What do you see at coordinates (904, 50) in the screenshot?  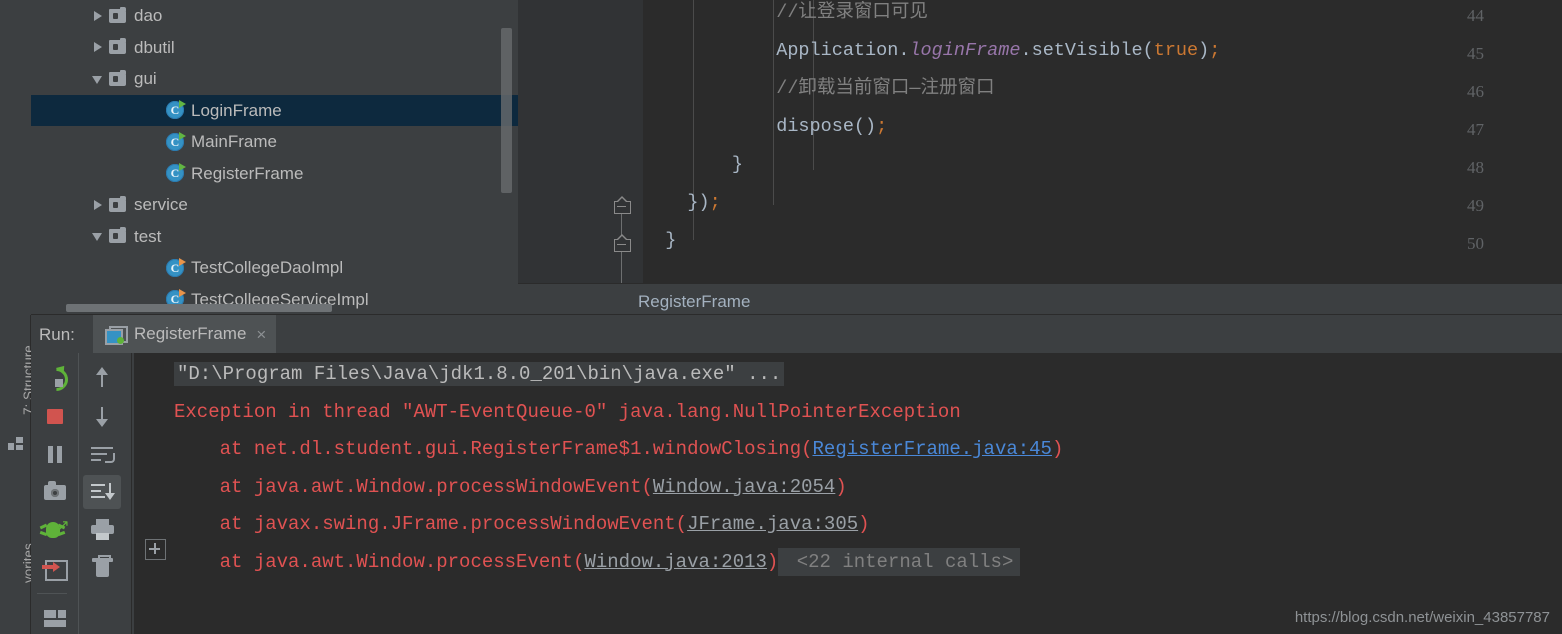 I see `code-token: .` at bounding box center [904, 50].